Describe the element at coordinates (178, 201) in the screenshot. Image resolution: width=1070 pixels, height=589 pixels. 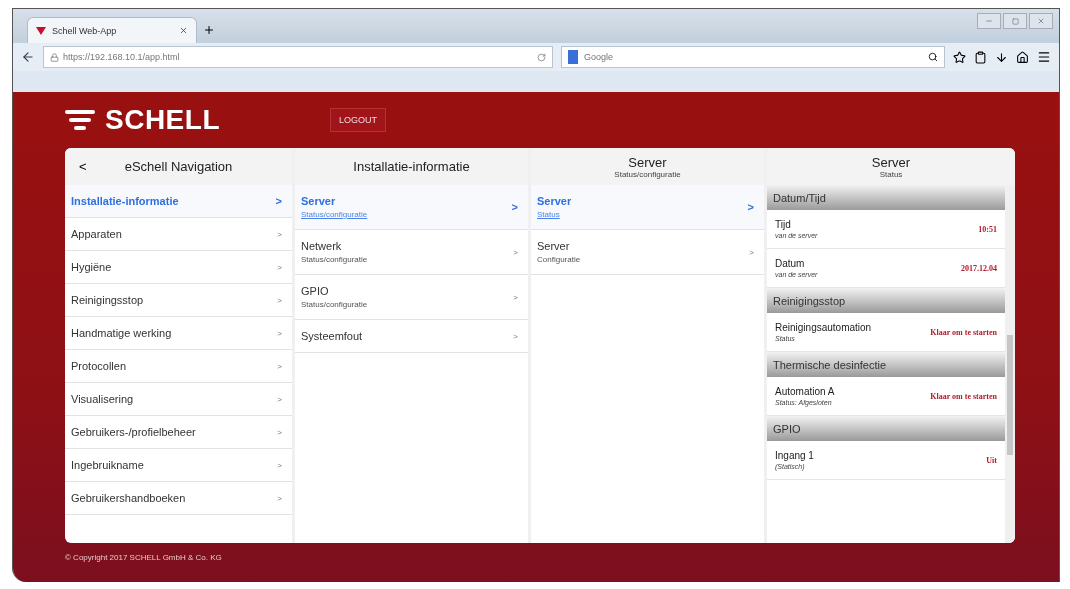
I see `menu-item: Installatie-informatie >` at that location.